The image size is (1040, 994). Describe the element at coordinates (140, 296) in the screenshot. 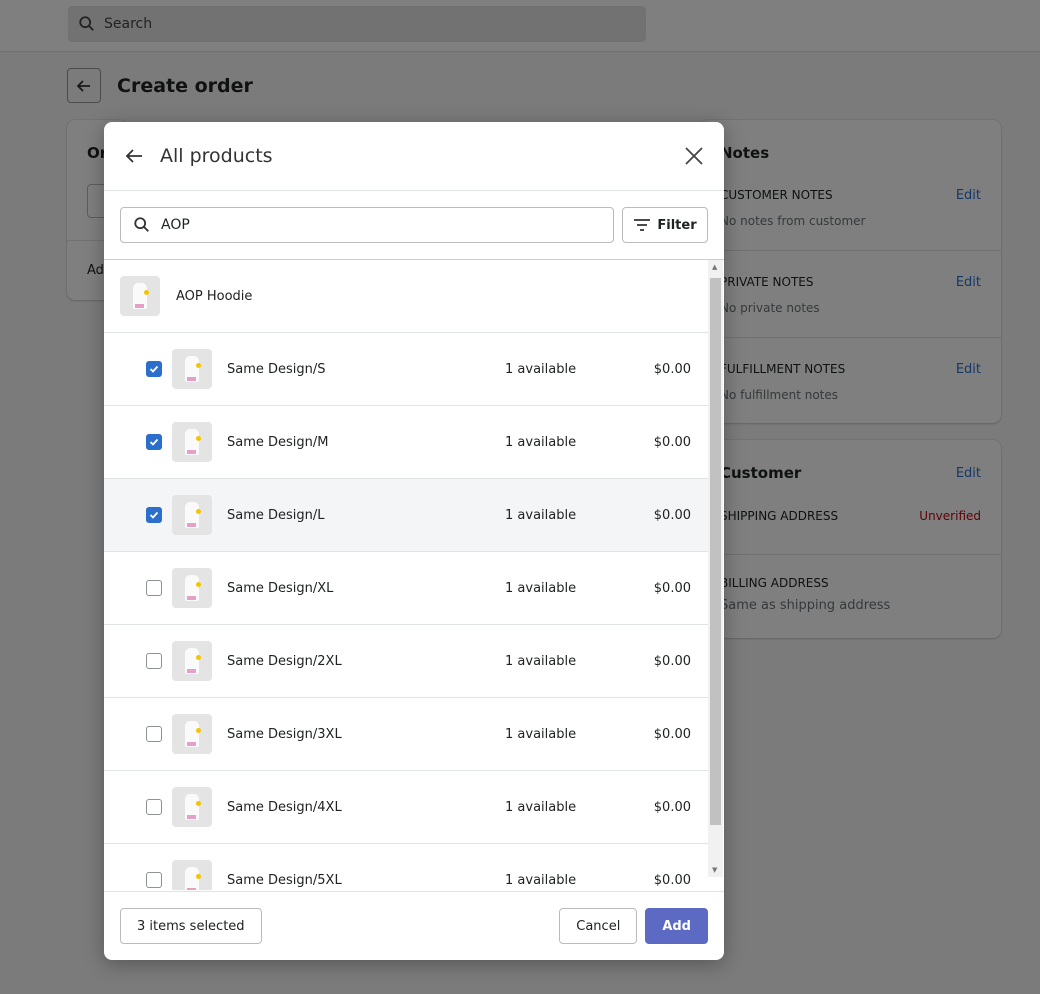

I see `product-thumbnail` at that location.